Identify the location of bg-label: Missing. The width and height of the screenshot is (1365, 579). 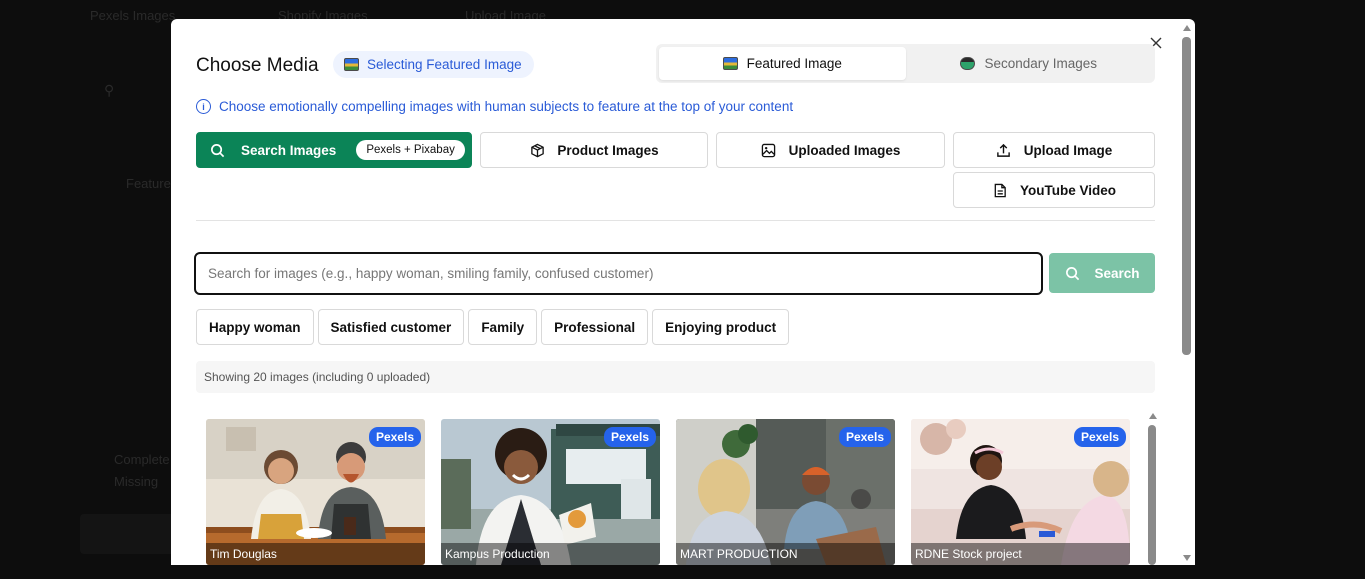
(136, 481).